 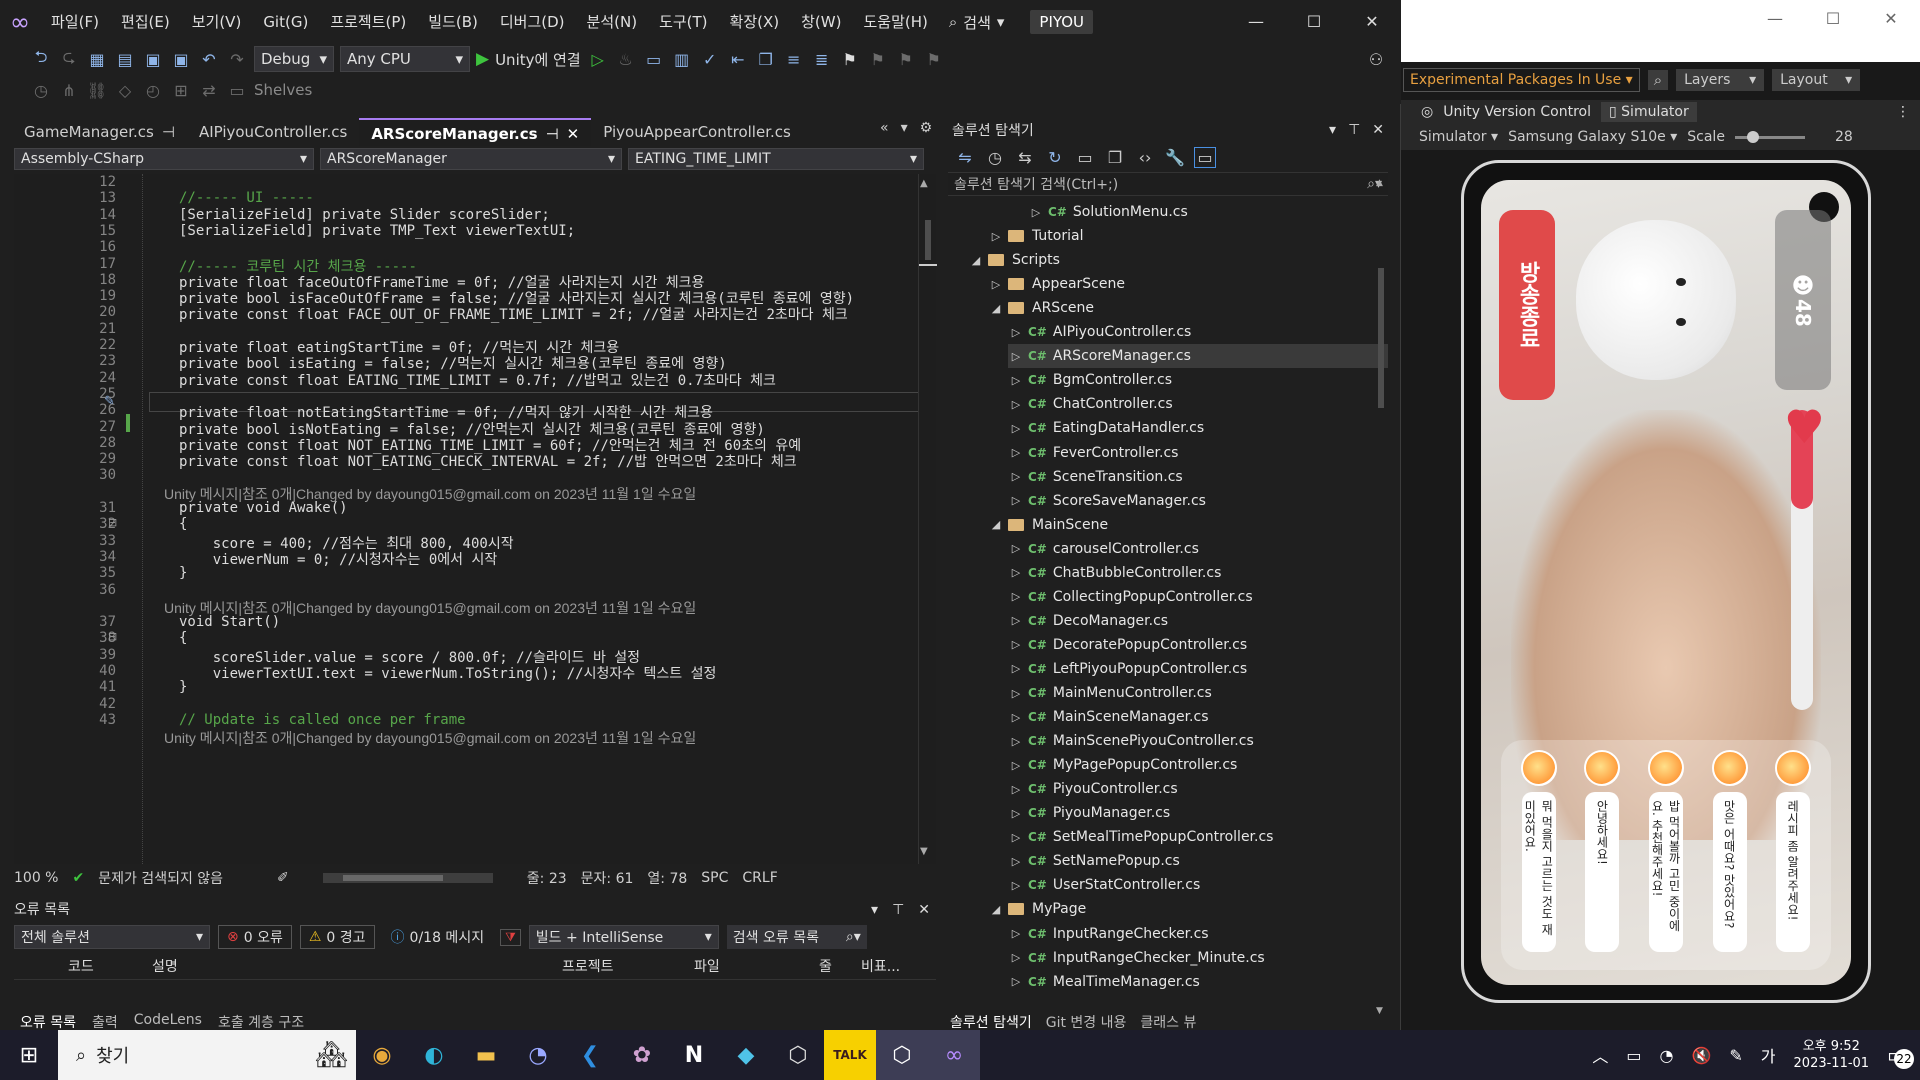 I want to click on chat-suggestion: 뭐 먹을지 고르는 것도 재미있어요., so click(x=1539, y=855).